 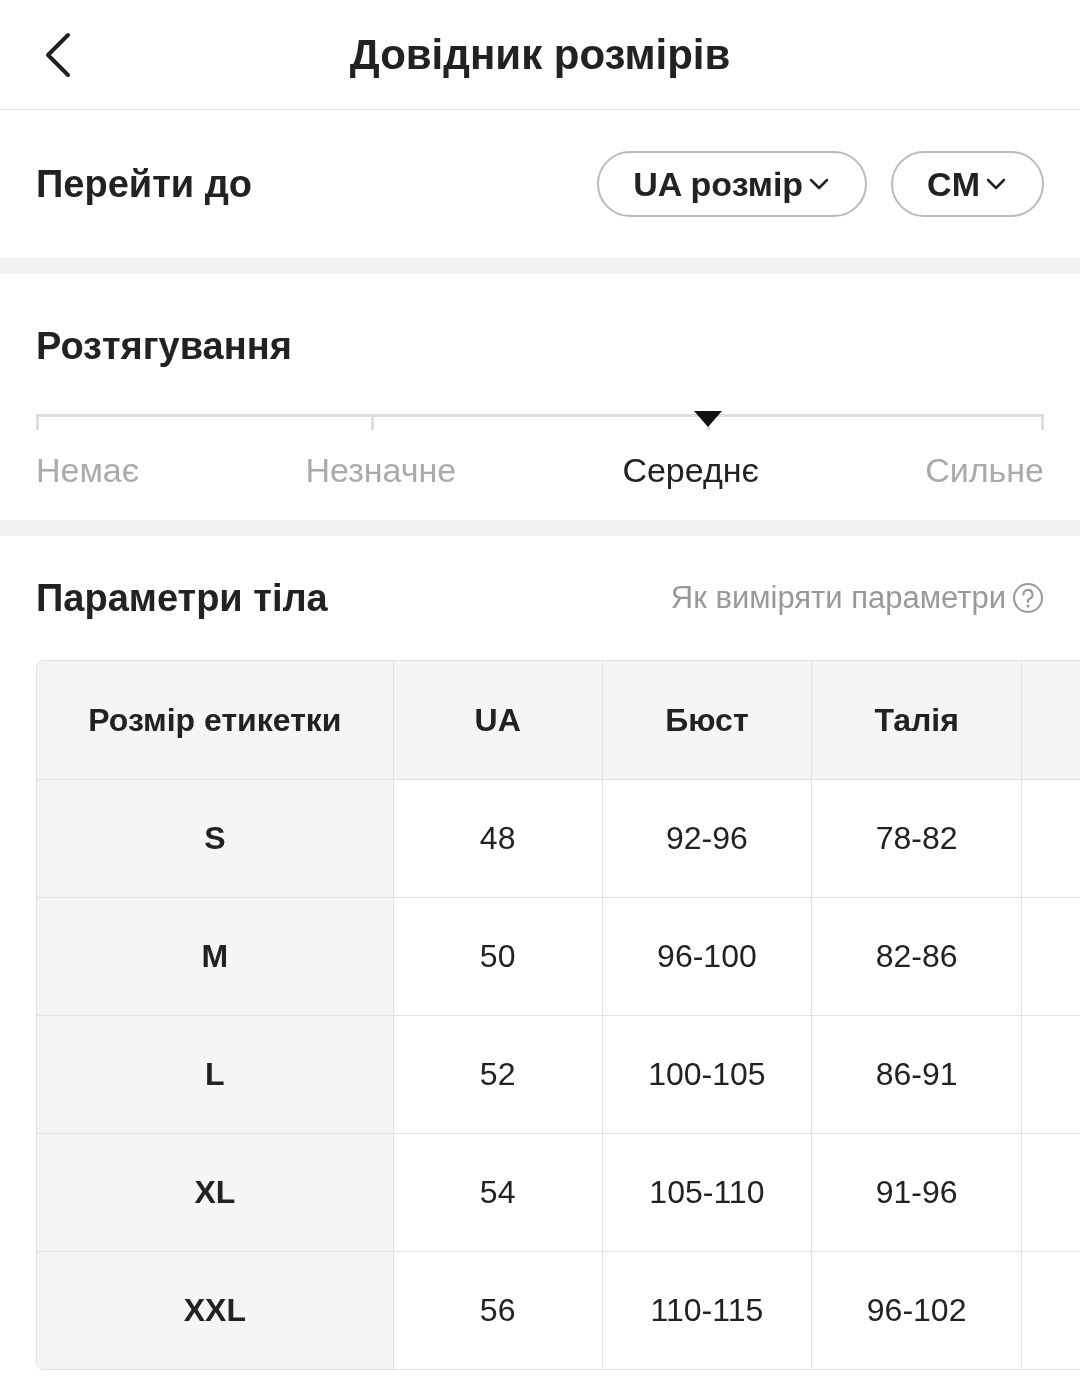 I want to click on jump-to-label: Перейти до, so click(x=144, y=184).